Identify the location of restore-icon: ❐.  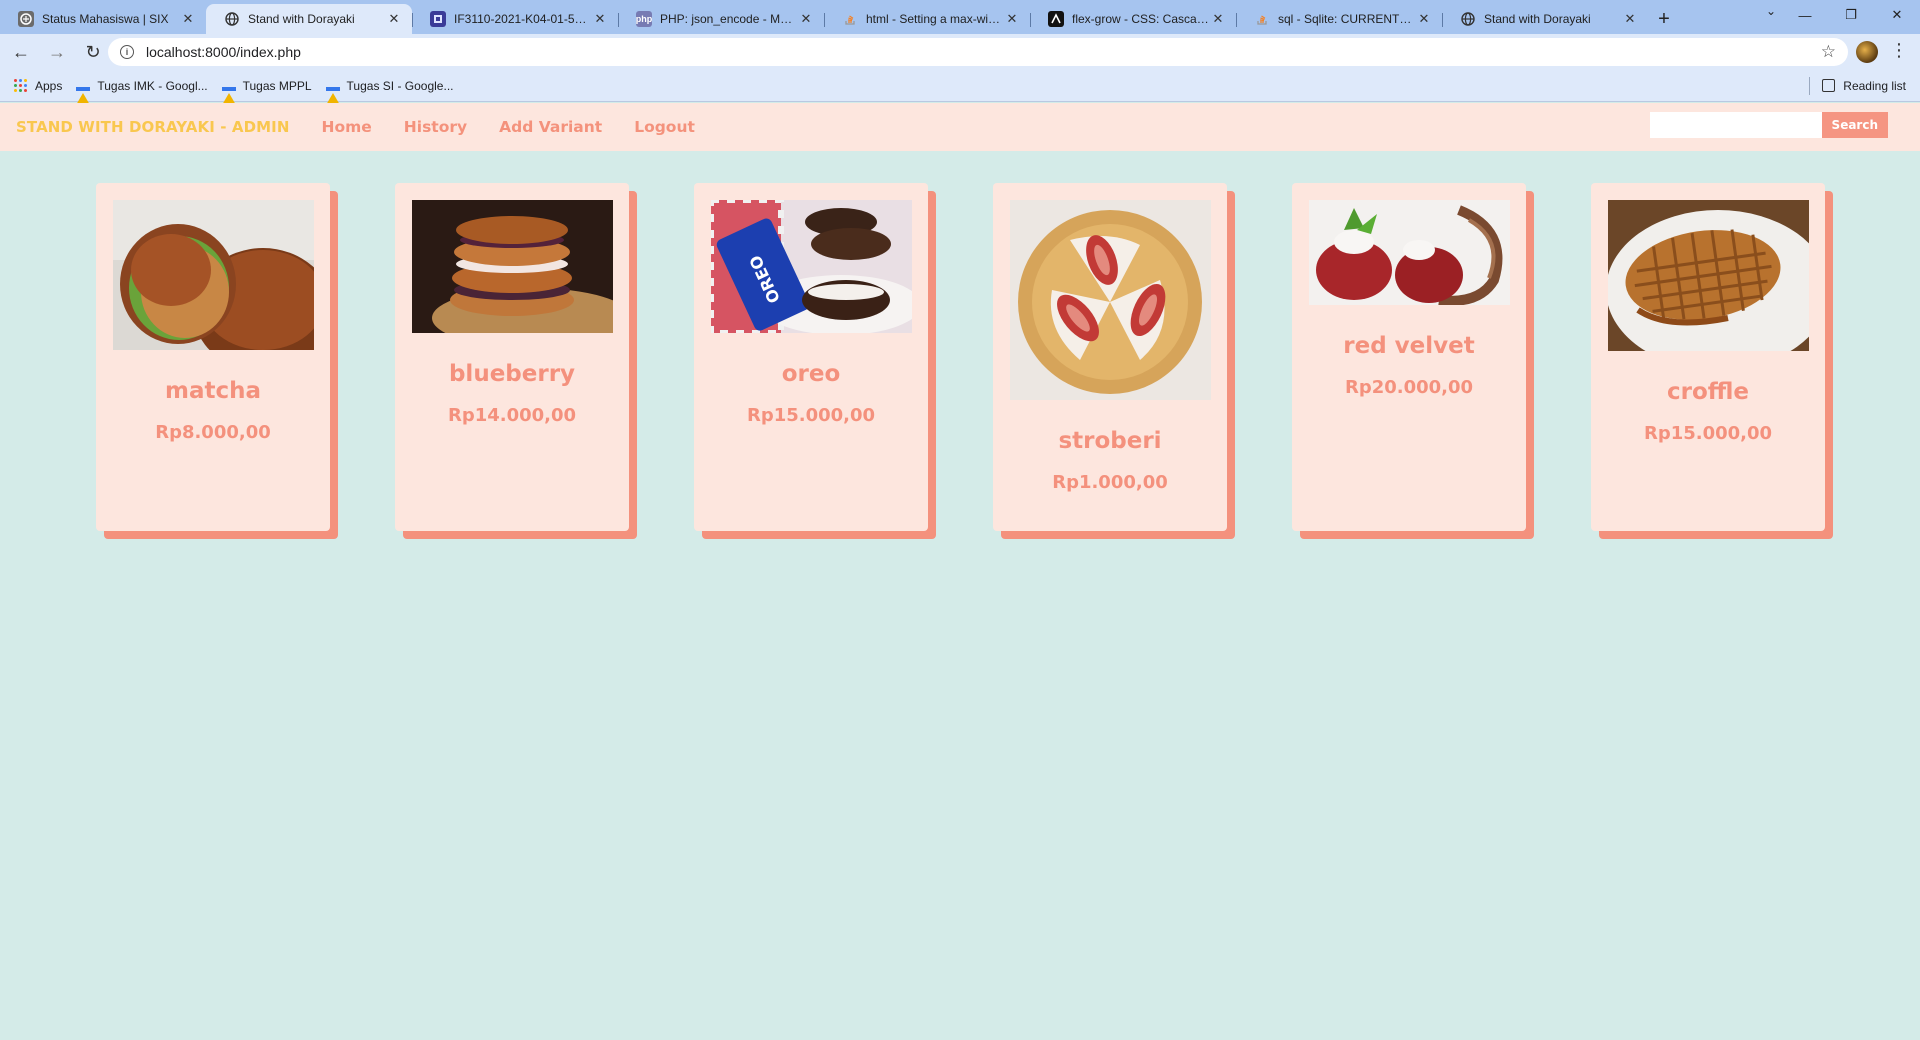
(1851, 15).